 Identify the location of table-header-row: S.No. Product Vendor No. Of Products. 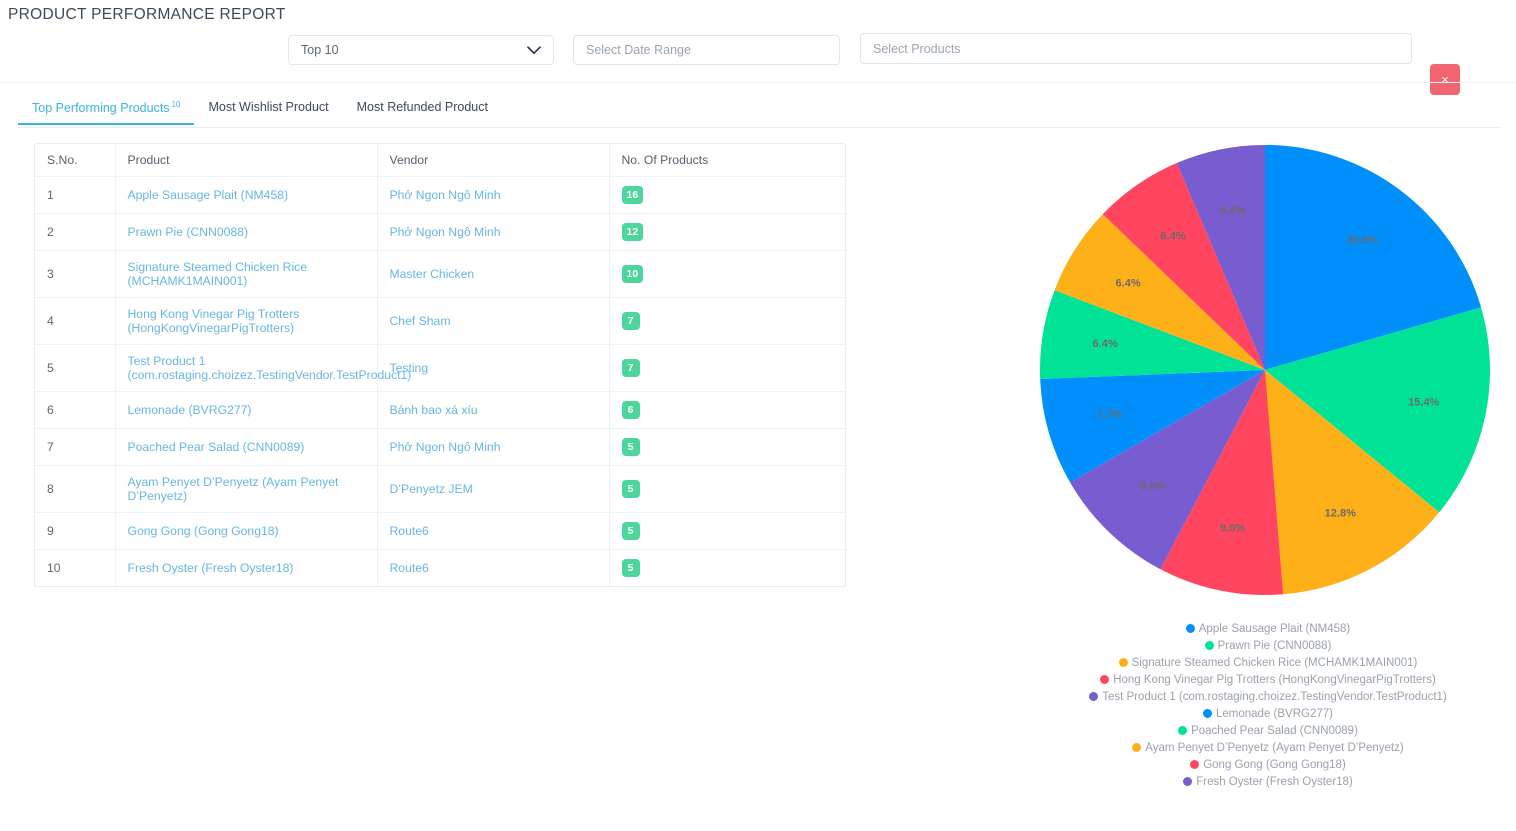
(441, 160).